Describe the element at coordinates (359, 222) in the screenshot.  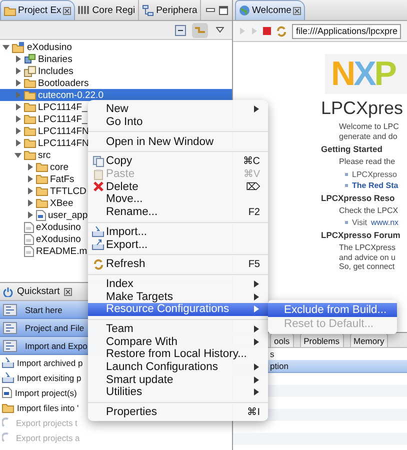
I see `bullet-text: Visit` at that location.